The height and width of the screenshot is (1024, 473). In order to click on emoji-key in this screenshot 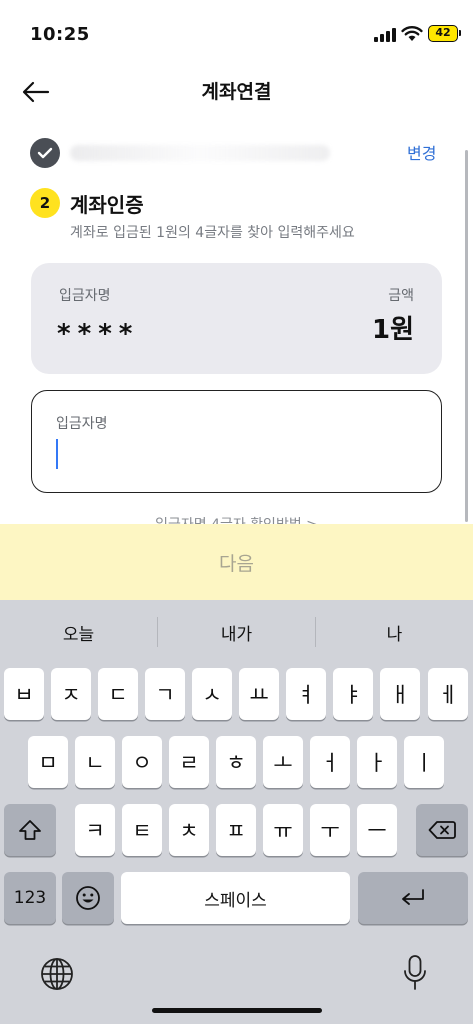, I will do `click(88, 898)`.